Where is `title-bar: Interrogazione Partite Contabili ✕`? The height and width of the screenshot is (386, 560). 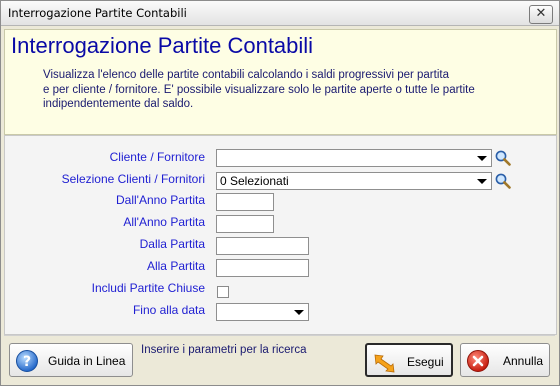 title-bar: Interrogazione Partite Contabili ✕ is located at coordinates (280, 13).